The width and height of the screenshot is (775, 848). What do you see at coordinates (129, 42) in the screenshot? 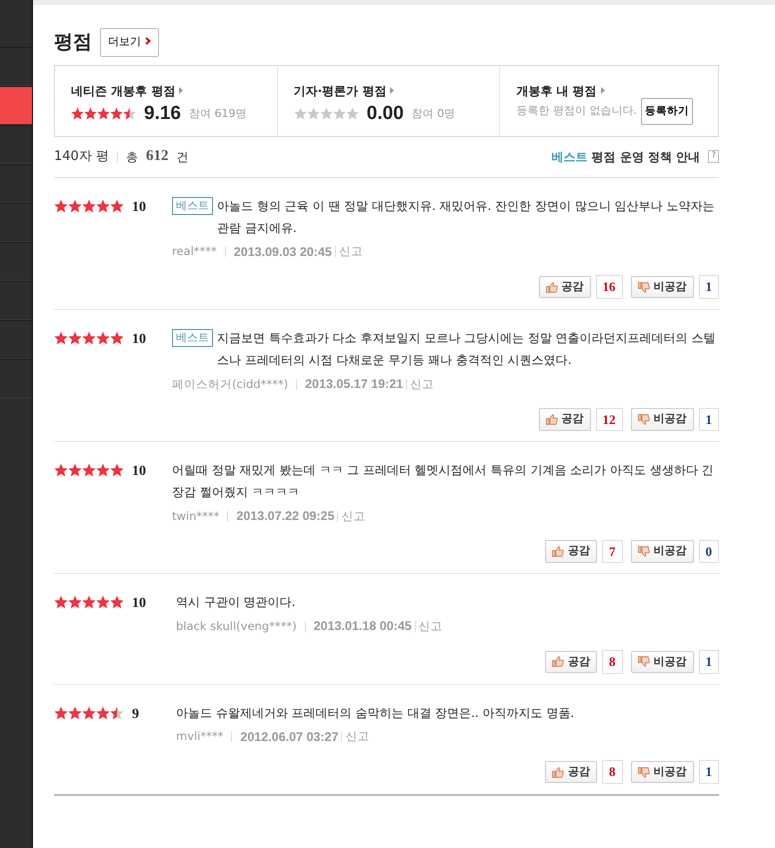
I see `more-button: 더보기` at bounding box center [129, 42].